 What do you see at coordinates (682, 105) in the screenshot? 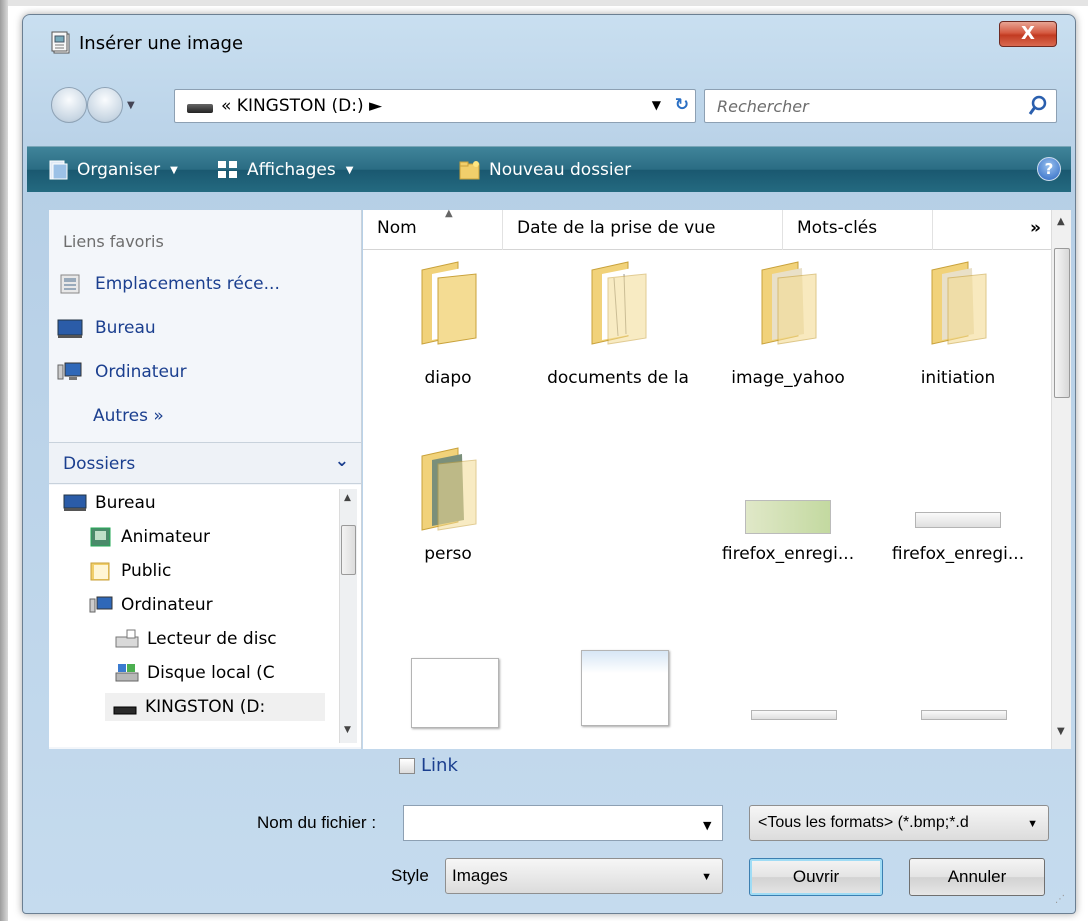
I see `refresh-icon: ↻` at bounding box center [682, 105].